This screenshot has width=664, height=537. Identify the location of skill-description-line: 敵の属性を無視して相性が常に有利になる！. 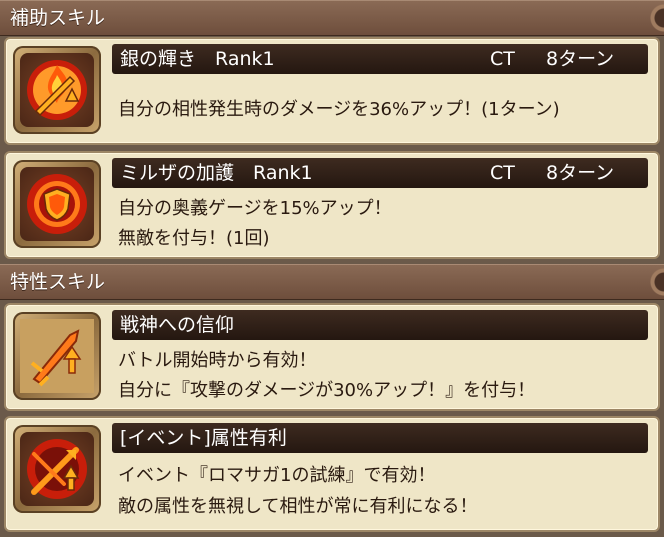
(298, 506).